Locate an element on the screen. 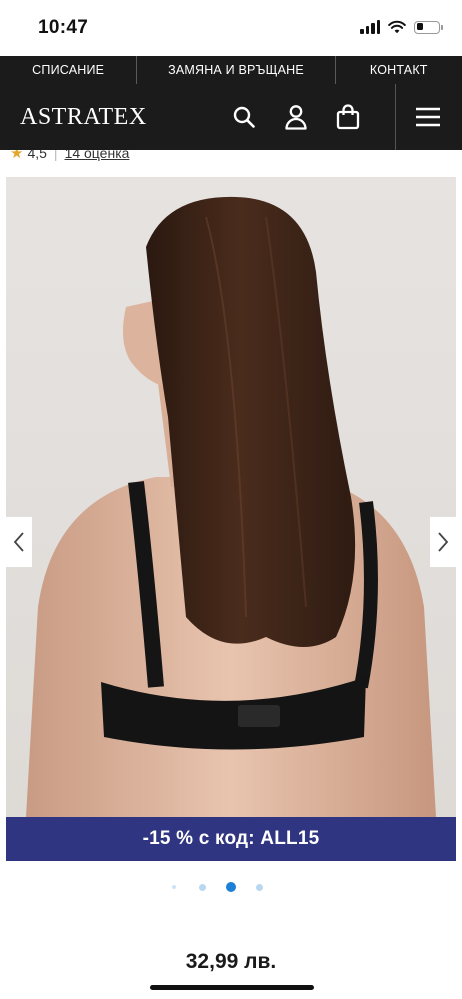 The width and height of the screenshot is (462, 999). battery-icon is located at coordinates (428, 27).